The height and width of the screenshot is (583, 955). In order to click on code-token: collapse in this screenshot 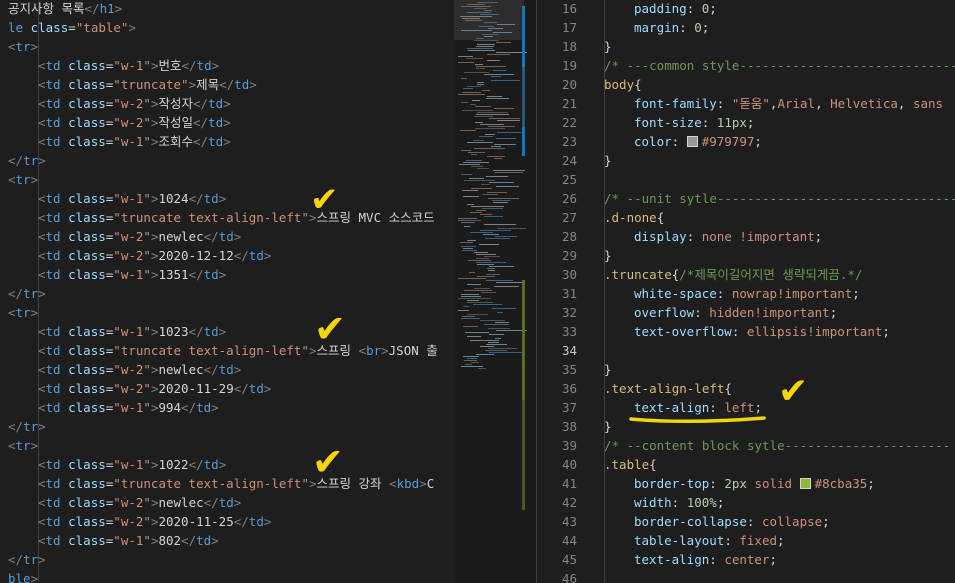, I will do `click(792, 521)`.